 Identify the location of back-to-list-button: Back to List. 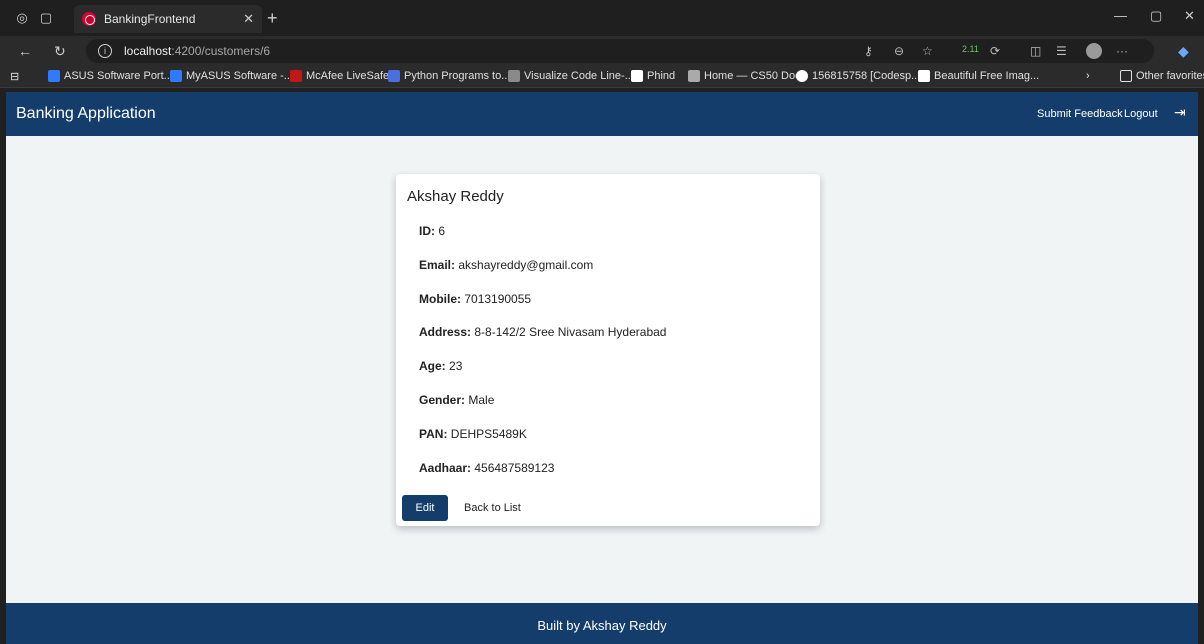
(492, 508).